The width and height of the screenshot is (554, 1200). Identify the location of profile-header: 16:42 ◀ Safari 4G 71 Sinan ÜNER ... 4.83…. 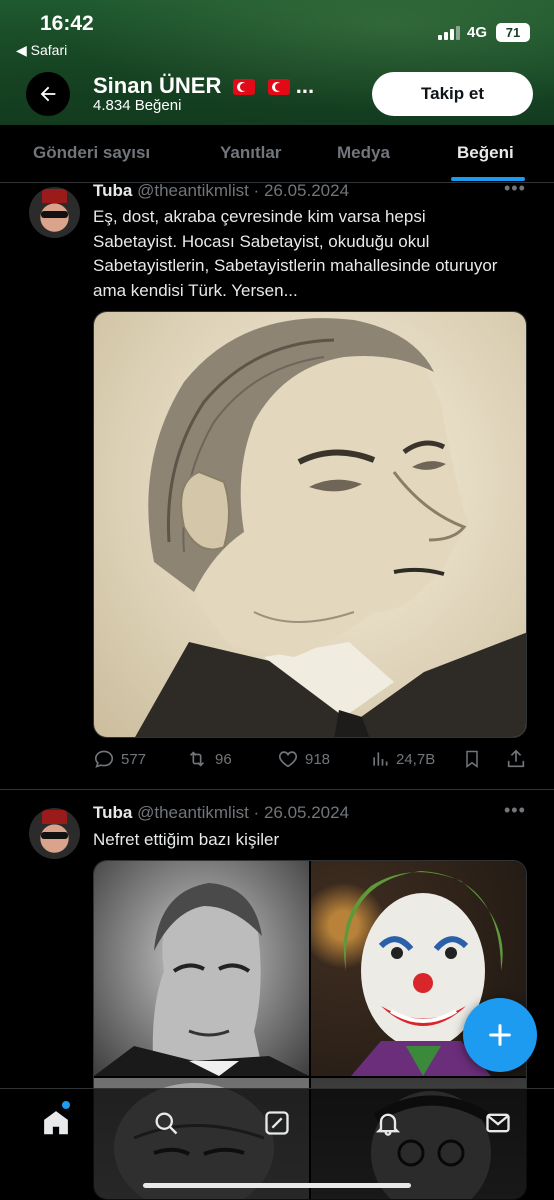
(277, 62).